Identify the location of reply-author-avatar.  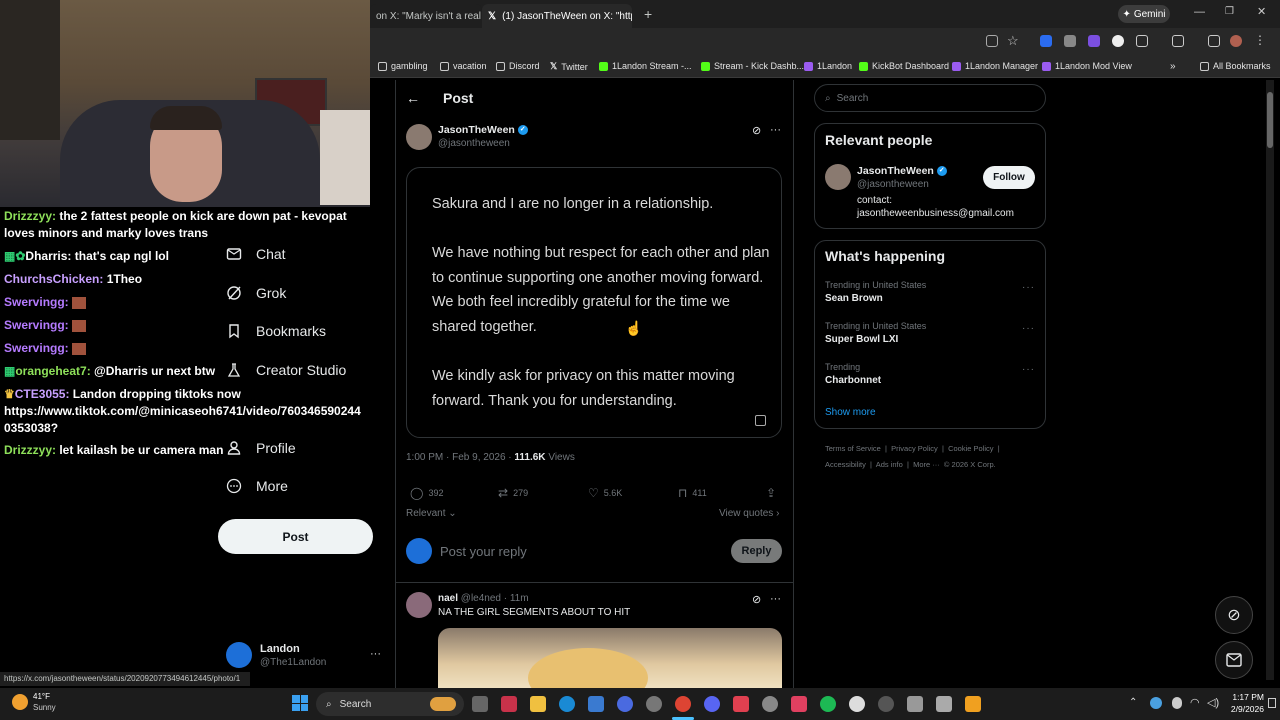
(419, 605).